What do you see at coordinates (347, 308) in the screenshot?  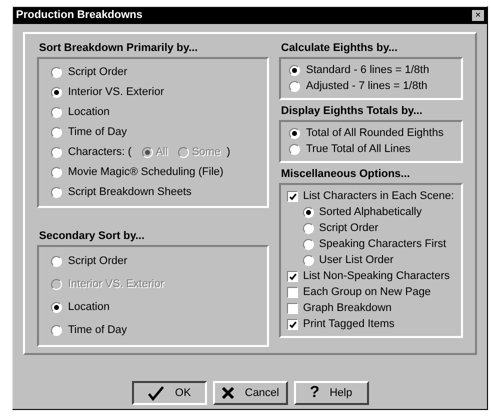 I see `option-label: Graph Breakdown` at bounding box center [347, 308].